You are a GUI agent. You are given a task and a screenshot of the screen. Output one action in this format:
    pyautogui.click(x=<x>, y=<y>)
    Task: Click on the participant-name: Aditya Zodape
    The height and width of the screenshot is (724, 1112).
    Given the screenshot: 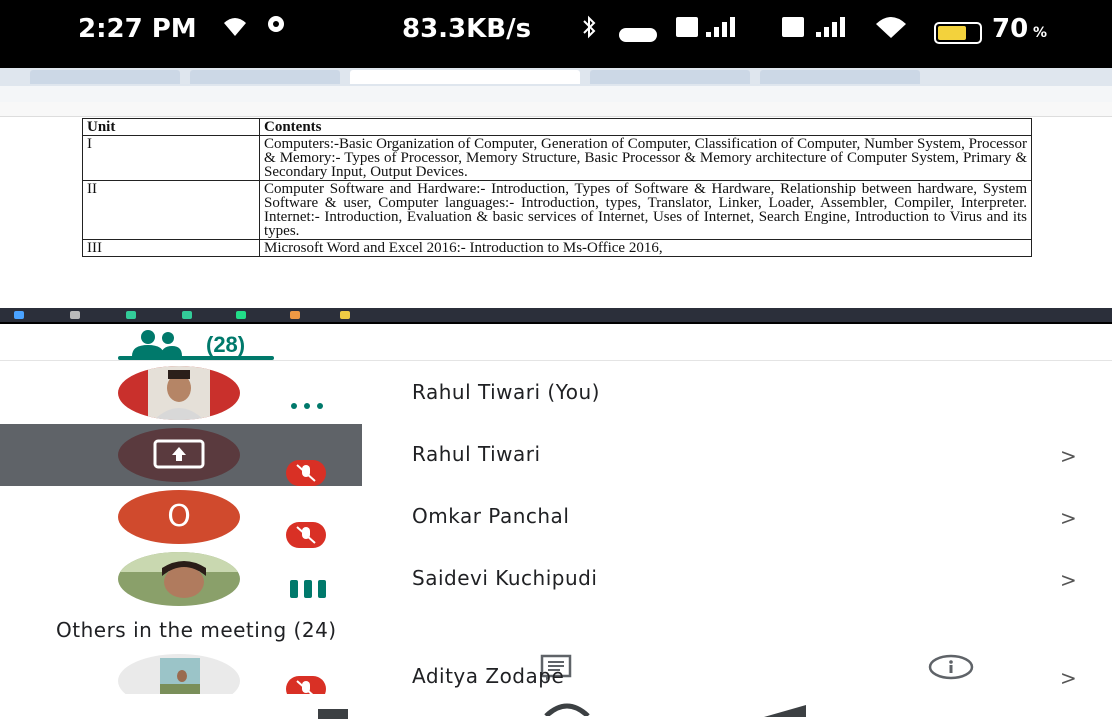 What is the action you would take?
    pyautogui.click(x=488, y=676)
    